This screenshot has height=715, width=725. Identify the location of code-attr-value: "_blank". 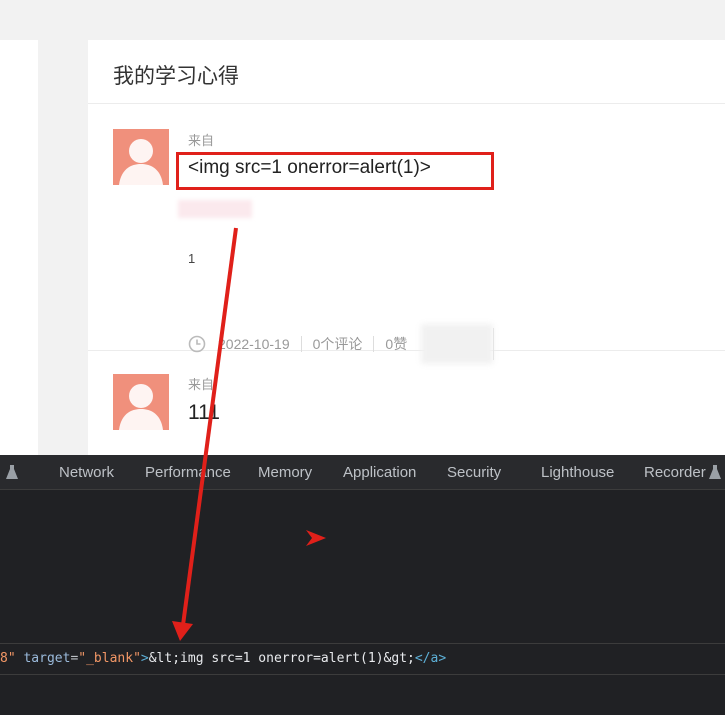
(109, 658).